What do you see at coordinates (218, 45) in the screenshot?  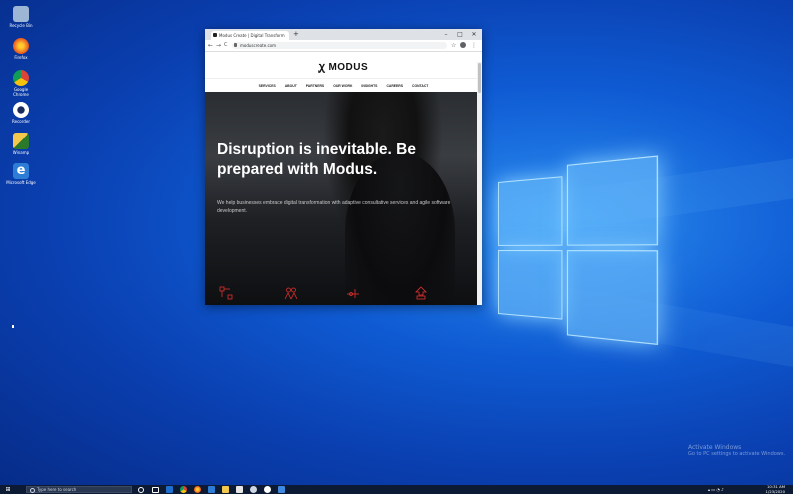 I see `forward-button: →` at bounding box center [218, 45].